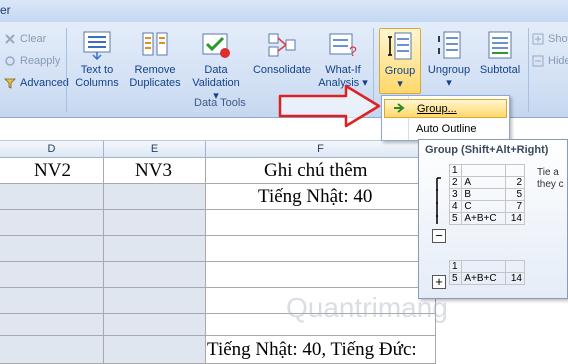  I want to click on consolidate-button: Consolidate, so click(282, 53).